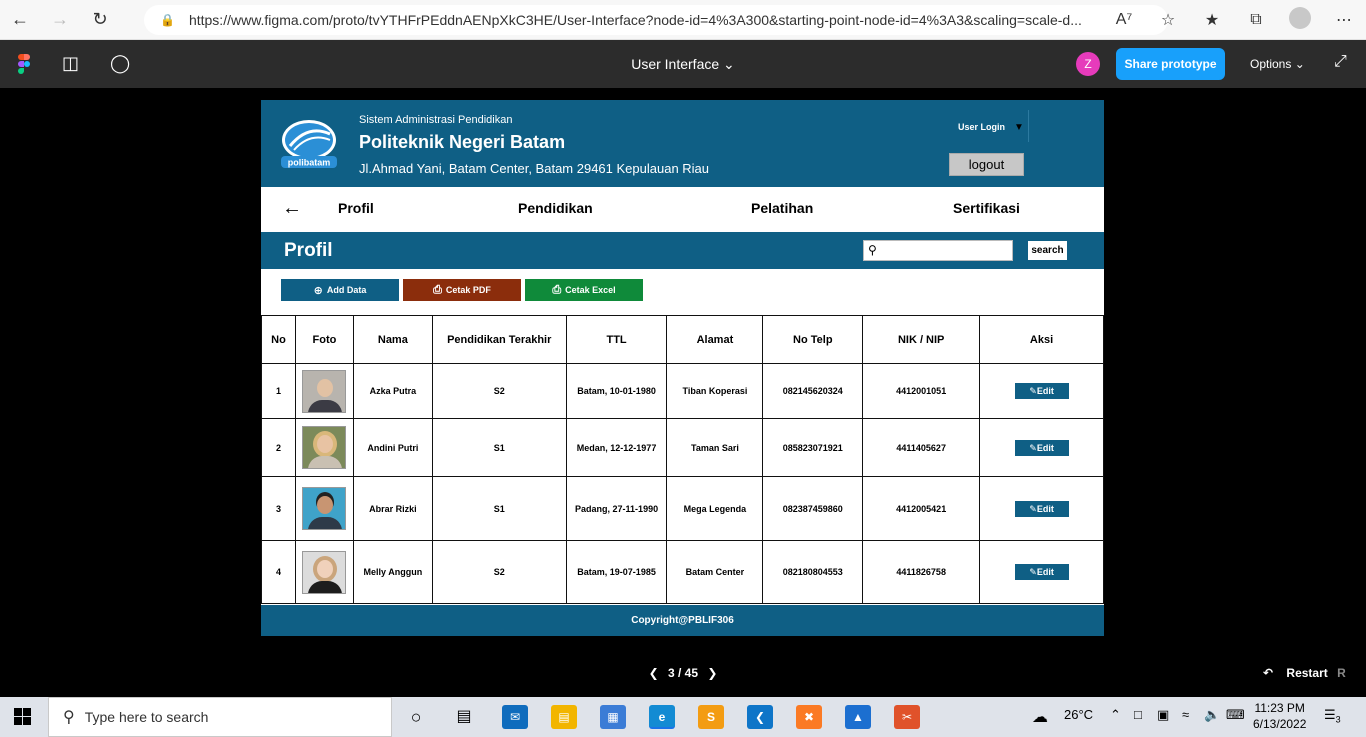 Image resolution: width=1366 pixels, height=737 pixels. Describe the element at coordinates (921, 572) in the screenshot. I see `nik-cell: 4411826758` at that location.